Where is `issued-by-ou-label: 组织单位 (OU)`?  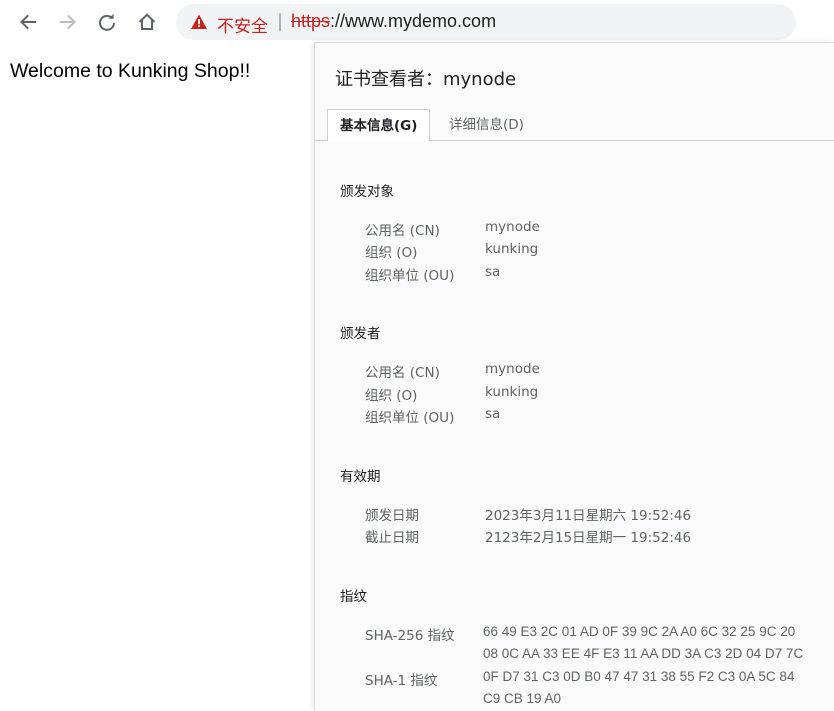
issued-by-ou-label: 组织单位 (OU) is located at coordinates (410, 418).